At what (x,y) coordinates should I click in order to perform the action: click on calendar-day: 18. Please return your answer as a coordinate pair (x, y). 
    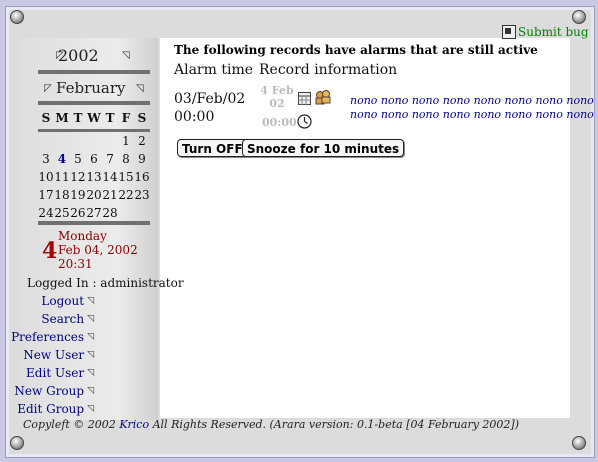
    Looking at the image, I should click on (62, 195).